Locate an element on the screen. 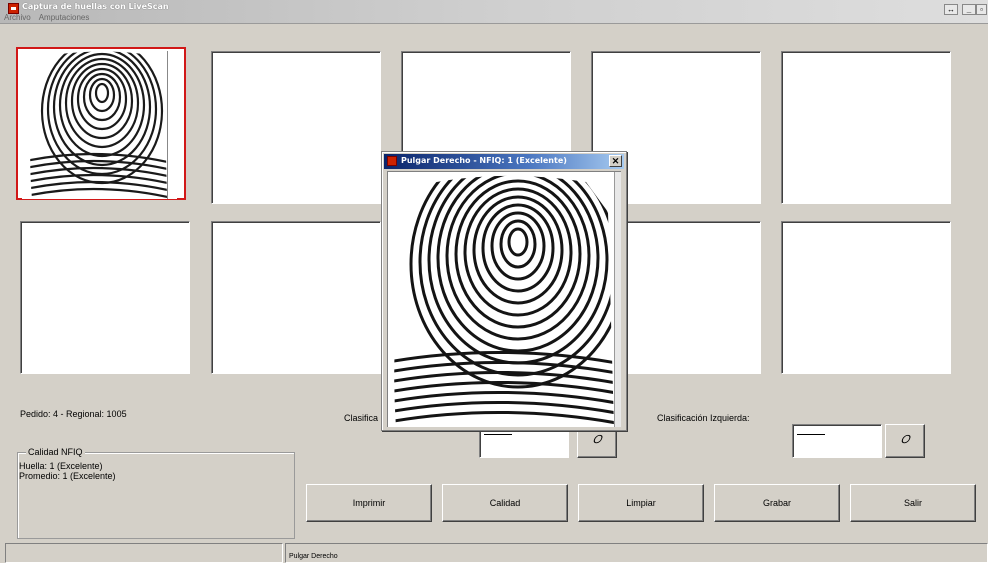  clasificacion-izquierda-label: Clasificación Izquierda: is located at coordinates (703, 418).